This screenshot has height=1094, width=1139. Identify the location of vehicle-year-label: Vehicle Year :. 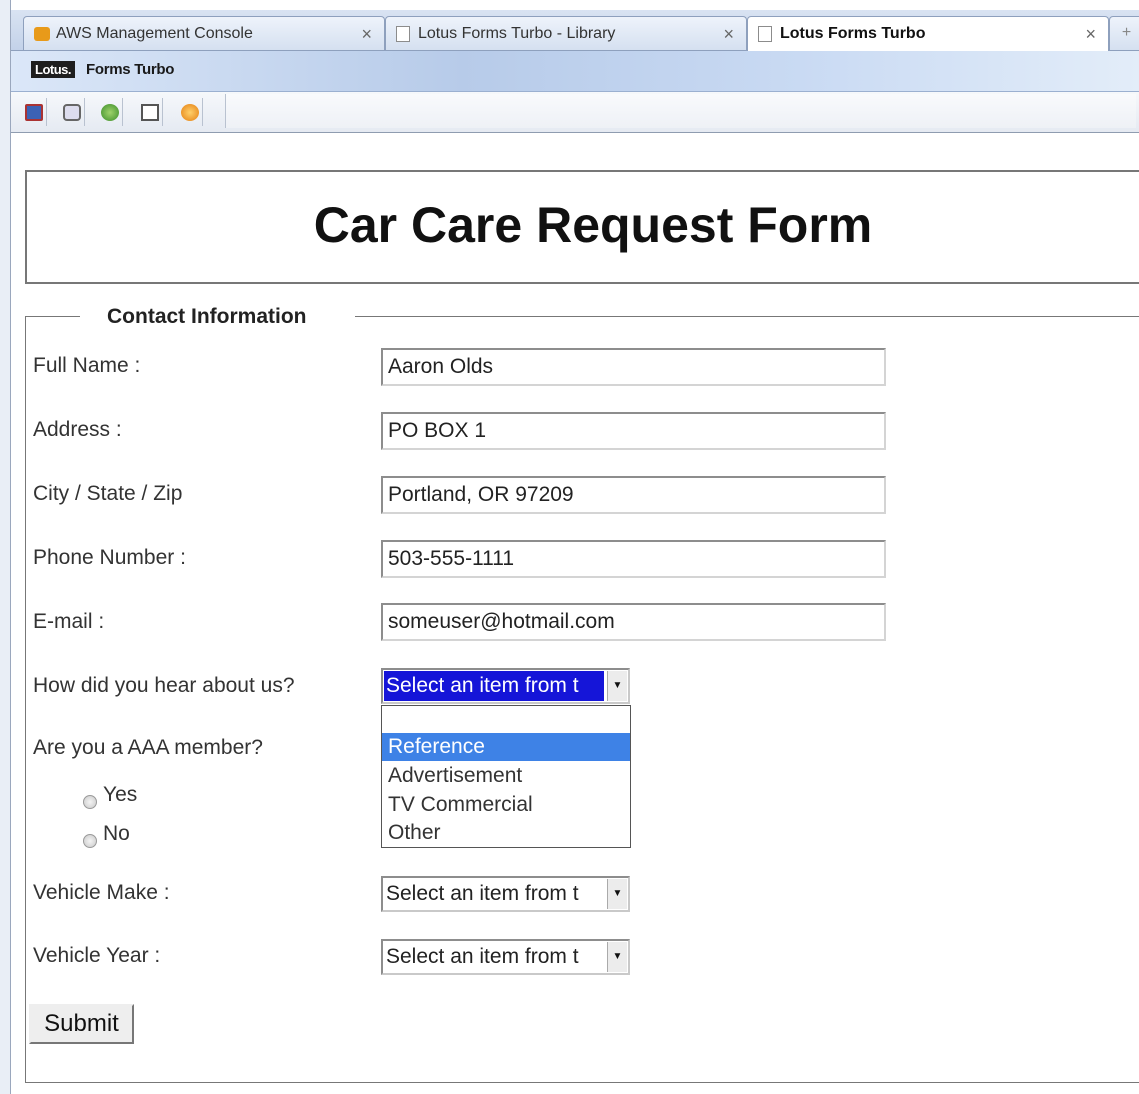
(97, 955).